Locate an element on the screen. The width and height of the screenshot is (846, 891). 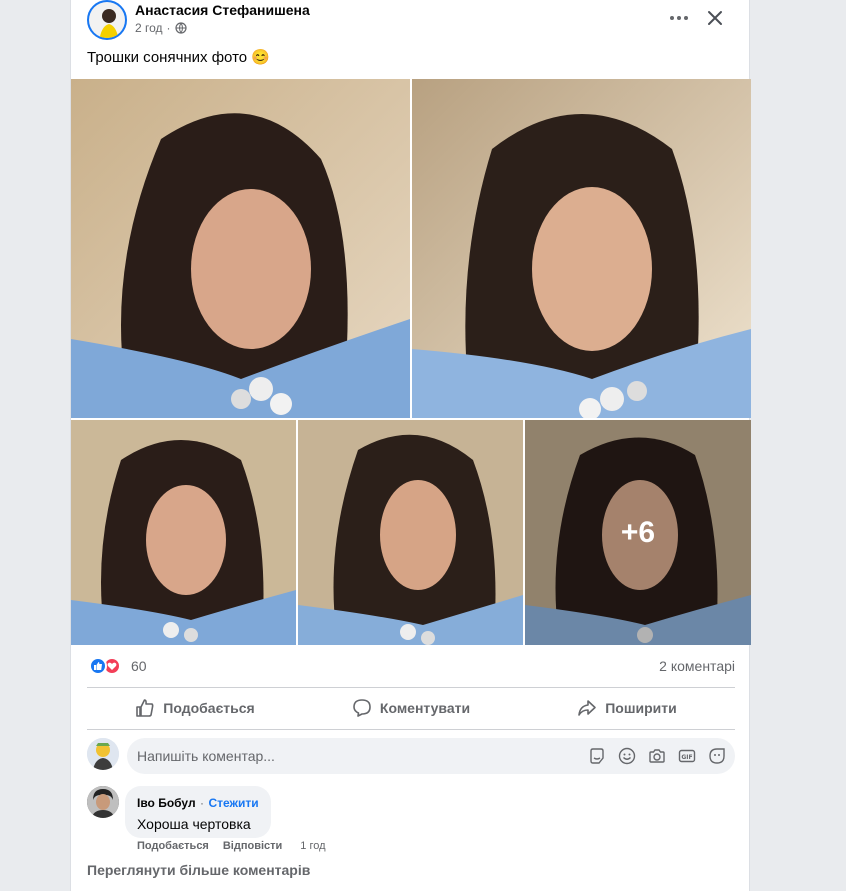
share-icon is located at coordinates (587, 708).